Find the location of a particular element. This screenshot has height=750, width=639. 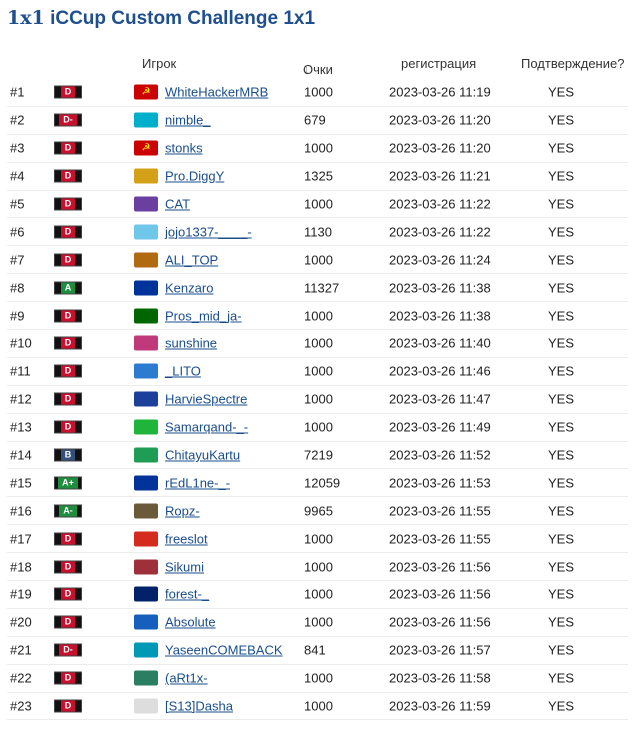

table-row: #23 D [S13]Dasha 1000 2023-03-26 11:59 YES is located at coordinates (317, 707).